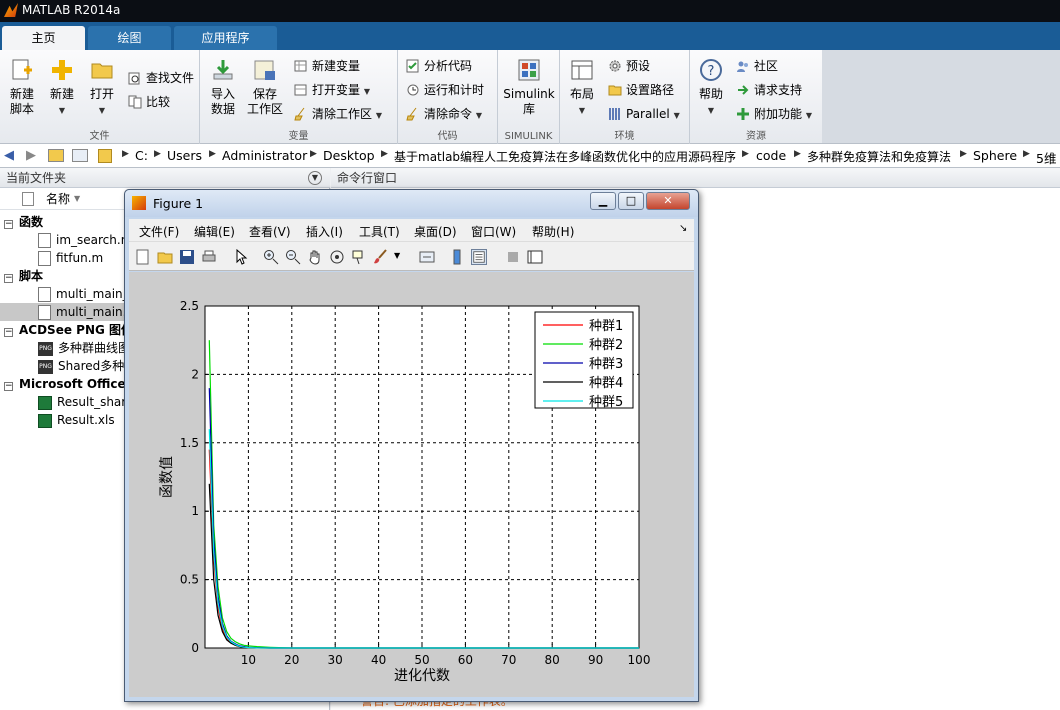 The height and width of the screenshot is (710, 1060). I want to click on new-figure-icon, so click(143, 257).